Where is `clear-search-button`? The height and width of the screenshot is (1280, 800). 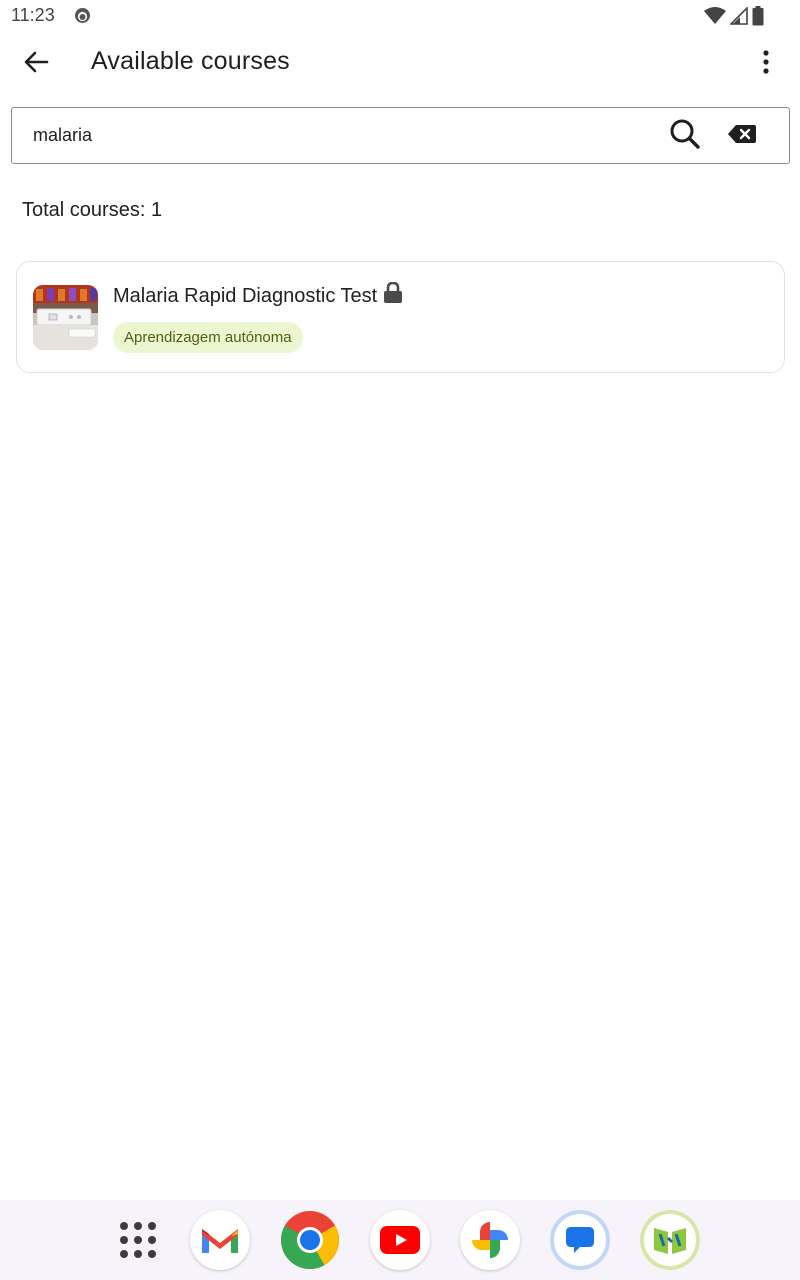
clear-search-button is located at coordinates (742, 136).